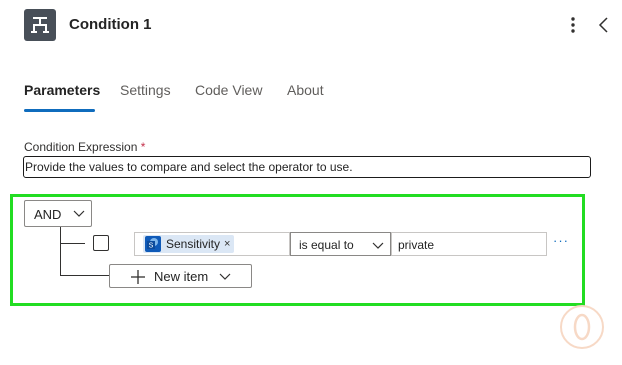 The width and height of the screenshot is (622, 365). What do you see at coordinates (604, 25) in the screenshot?
I see `chevron-left-icon` at bounding box center [604, 25].